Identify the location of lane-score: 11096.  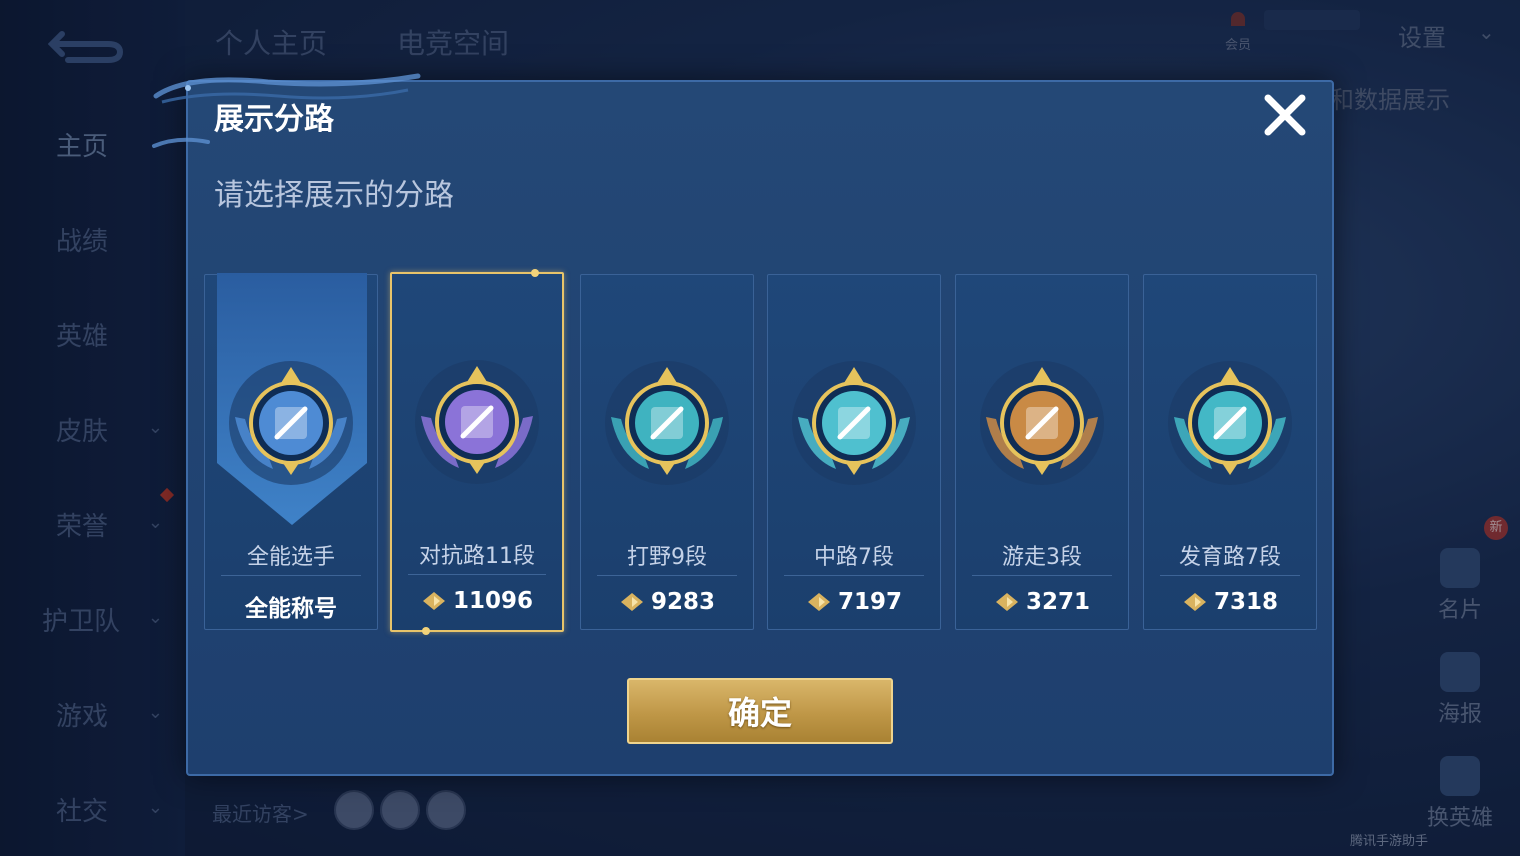
(477, 601).